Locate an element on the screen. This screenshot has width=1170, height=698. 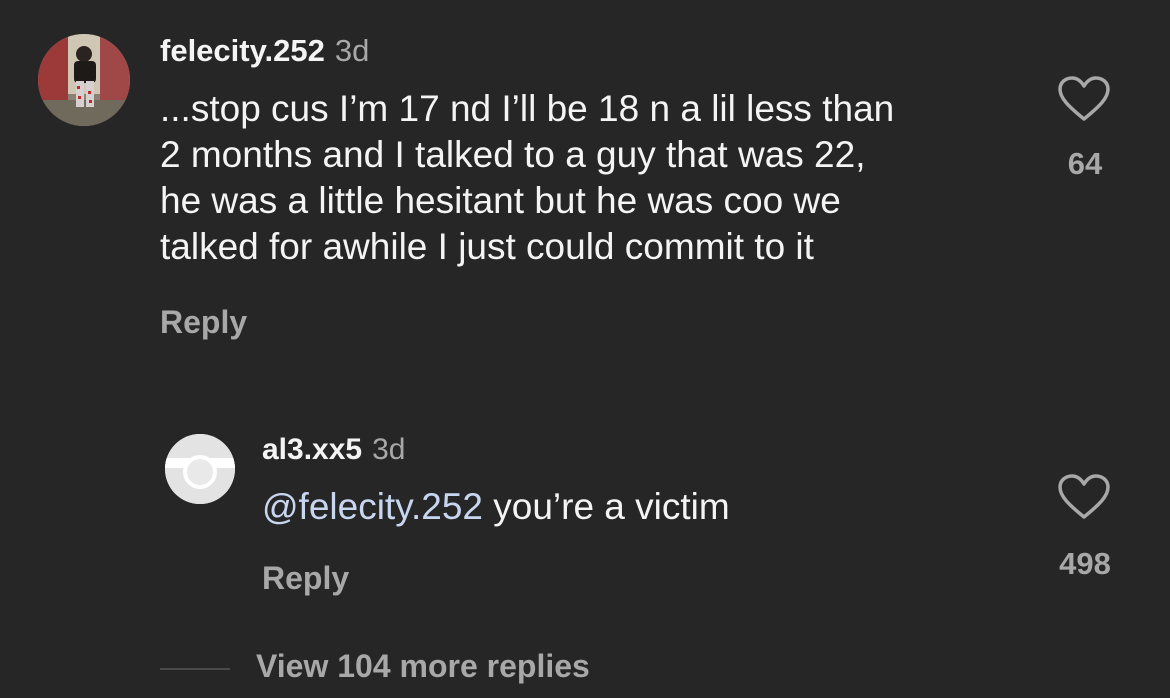
mention-link: @felecity.252 is located at coordinates (372, 506).